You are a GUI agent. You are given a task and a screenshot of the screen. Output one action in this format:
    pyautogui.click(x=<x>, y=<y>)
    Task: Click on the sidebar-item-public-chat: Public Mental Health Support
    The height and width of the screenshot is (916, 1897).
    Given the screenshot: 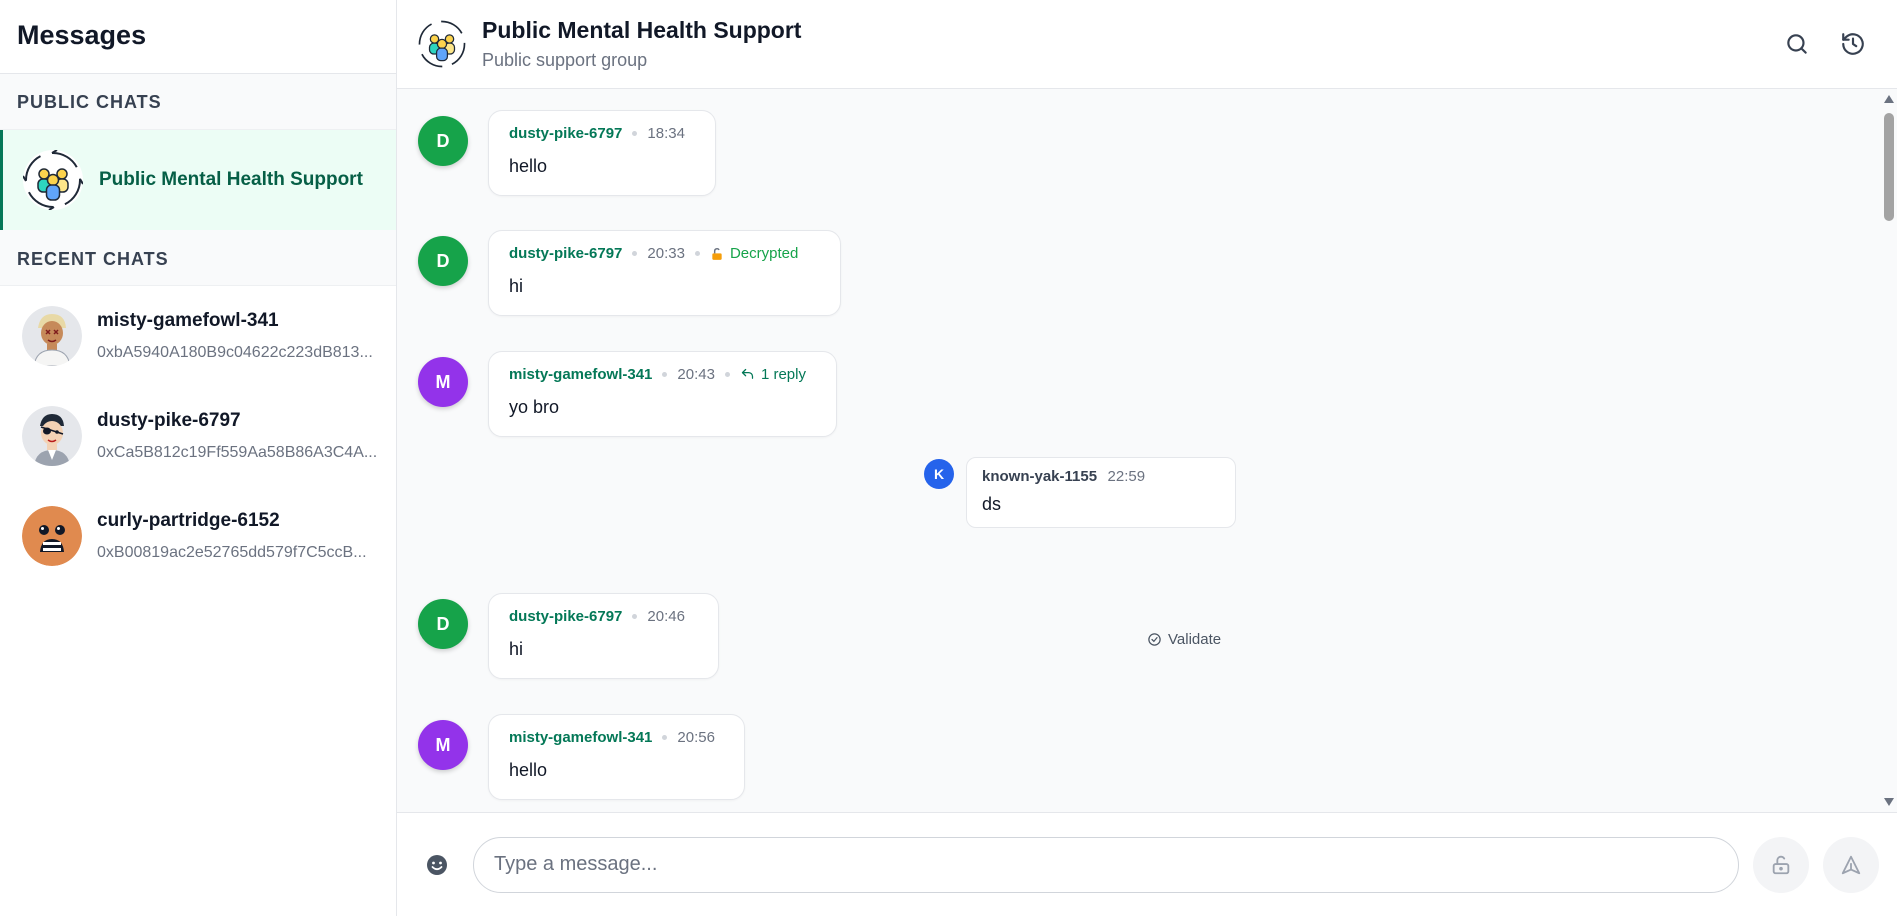 What is the action you would take?
    pyautogui.click(x=198, y=180)
    